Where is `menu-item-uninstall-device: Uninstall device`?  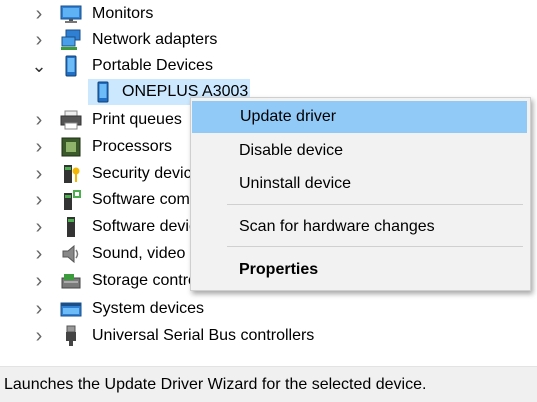 menu-item-uninstall-device: Uninstall device is located at coordinates (360, 184).